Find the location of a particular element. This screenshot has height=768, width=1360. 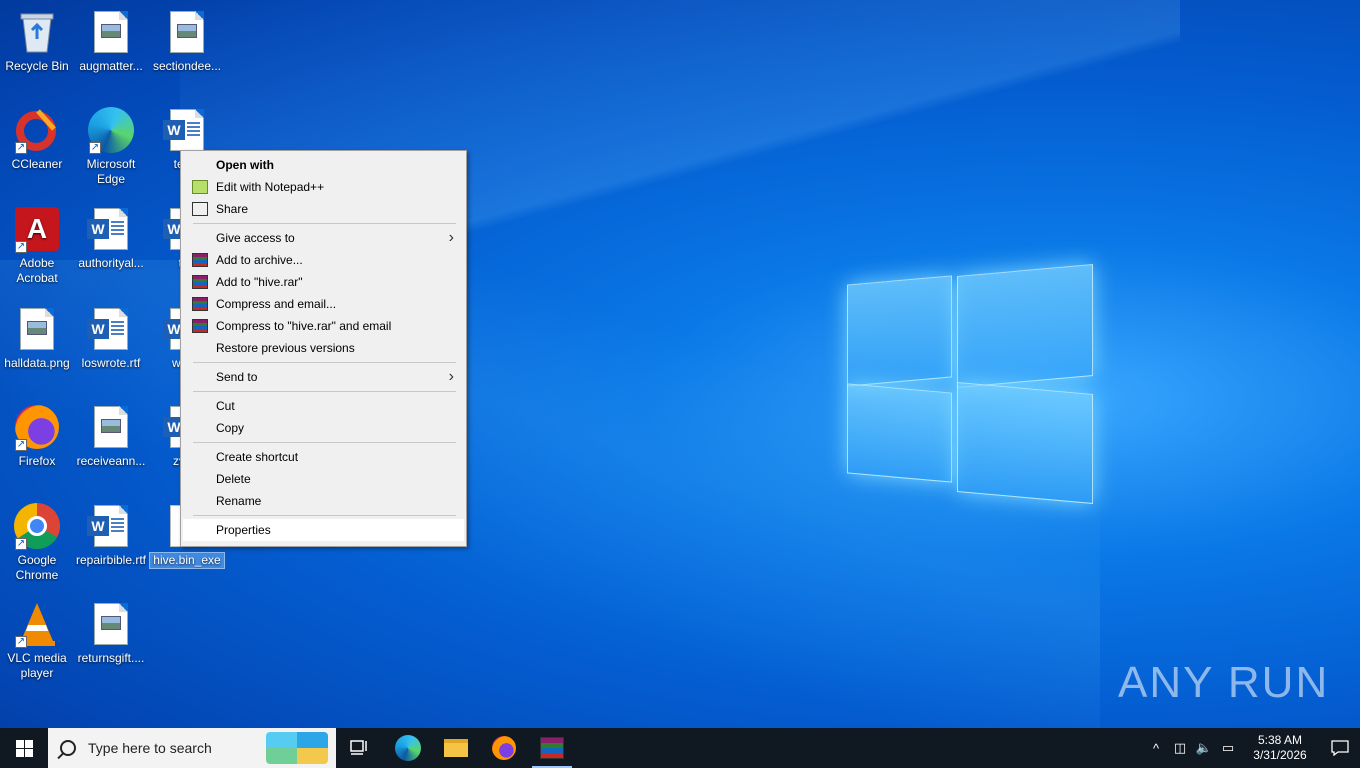

menu-item-cut: Cut is located at coordinates (323, 406).